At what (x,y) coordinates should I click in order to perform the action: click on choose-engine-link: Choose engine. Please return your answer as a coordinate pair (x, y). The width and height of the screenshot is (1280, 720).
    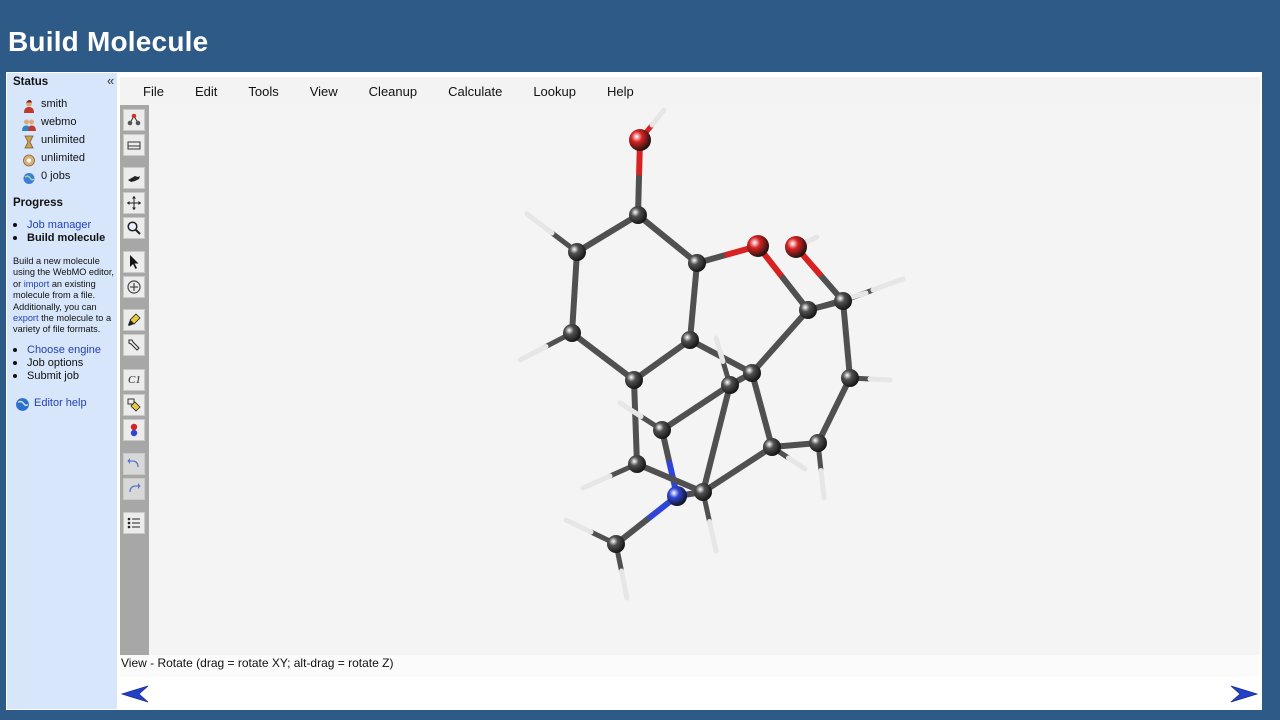
    Looking at the image, I should click on (64, 350).